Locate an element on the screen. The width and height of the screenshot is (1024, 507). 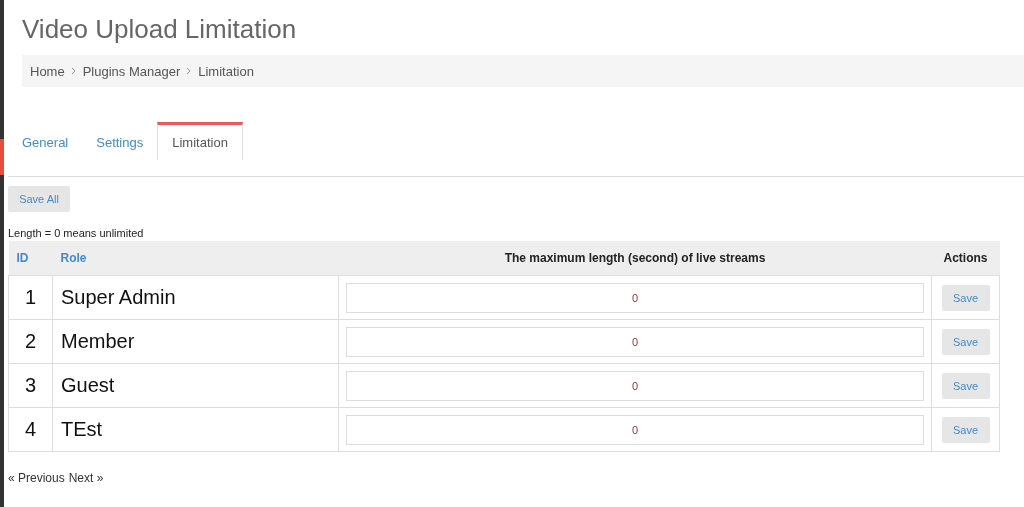
table-cell: 3 is located at coordinates (30, 385).